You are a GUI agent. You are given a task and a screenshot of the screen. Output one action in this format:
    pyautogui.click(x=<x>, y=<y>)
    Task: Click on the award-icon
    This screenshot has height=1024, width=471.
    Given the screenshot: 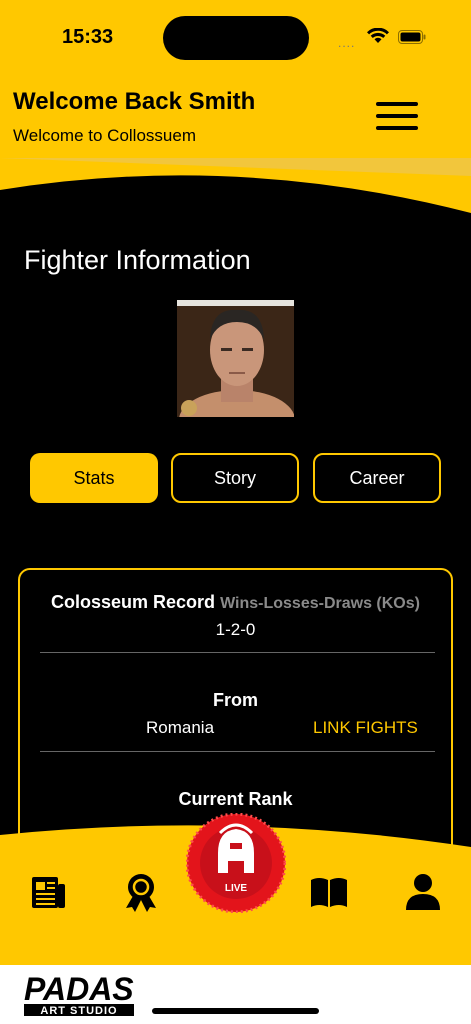 What is the action you would take?
    pyautogui.click(x=141, y=892)
    